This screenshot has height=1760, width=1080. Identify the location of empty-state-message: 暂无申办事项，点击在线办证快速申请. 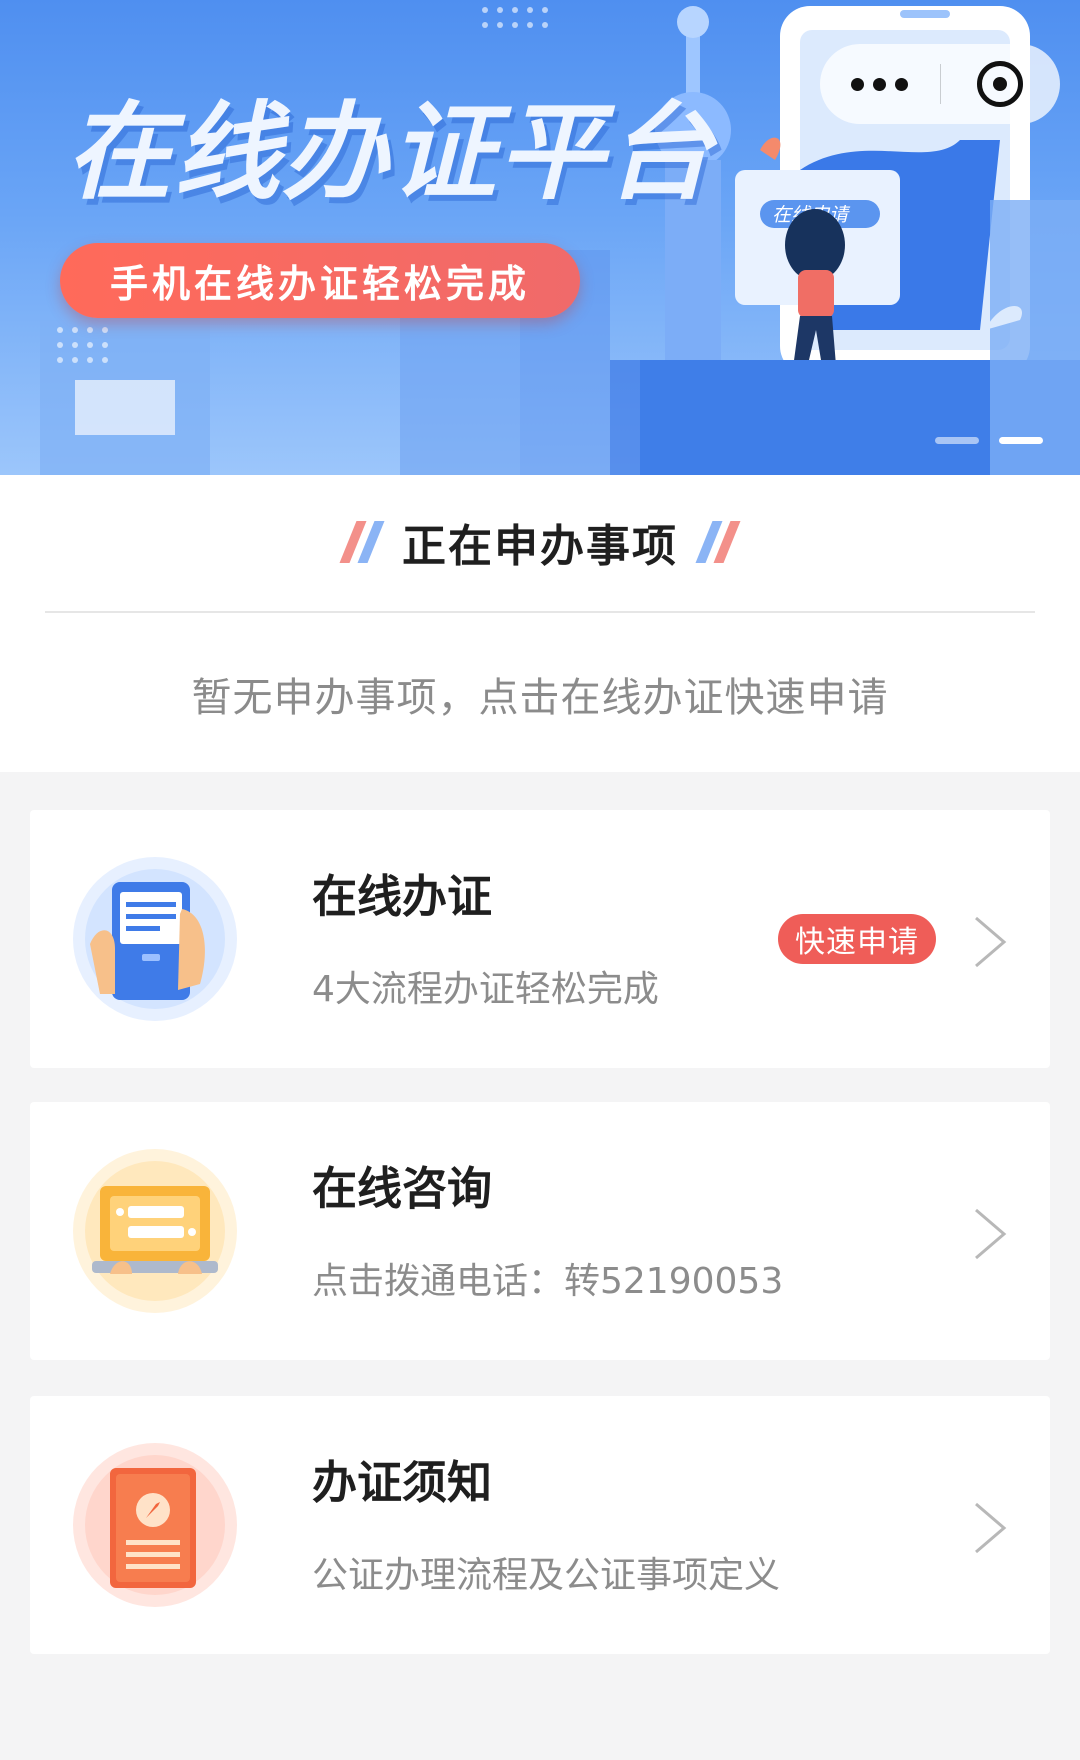
(540, 694).